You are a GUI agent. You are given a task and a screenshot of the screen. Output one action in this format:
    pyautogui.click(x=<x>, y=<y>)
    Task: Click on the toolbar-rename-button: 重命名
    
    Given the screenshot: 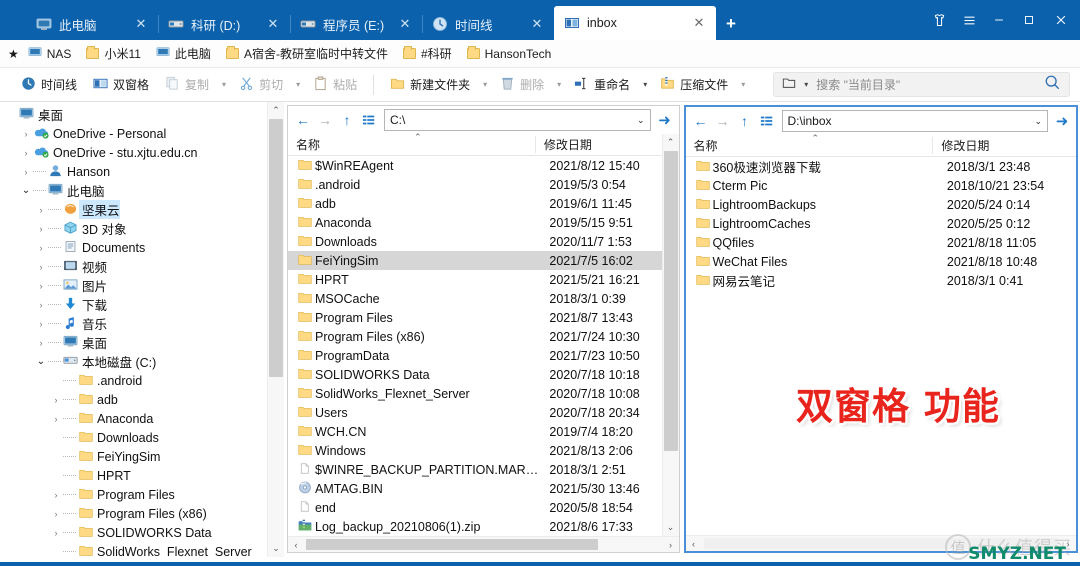 What is the action you would take?
    pyautogui.click(x=602, y=85)
    